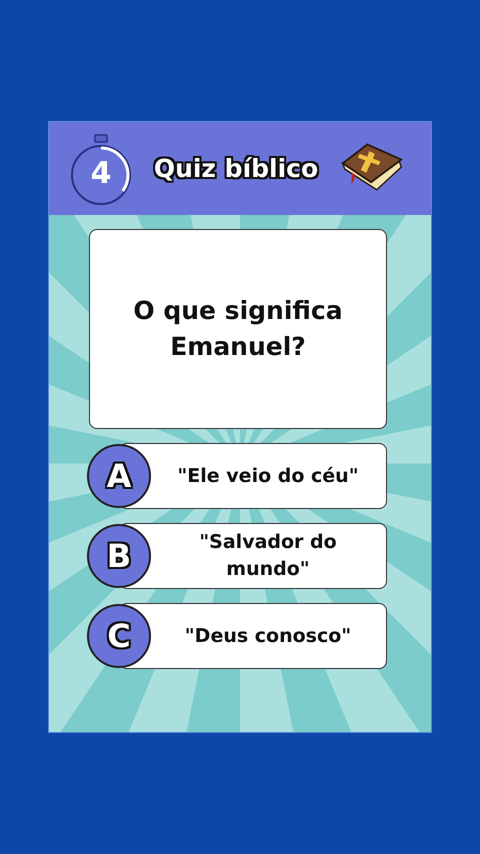 The height and width of the screenshot is (854, 480). Describe the element at coordinates (238, 328) in the screenshot. I see `question-text: O que significa Emanuel?` at that location.